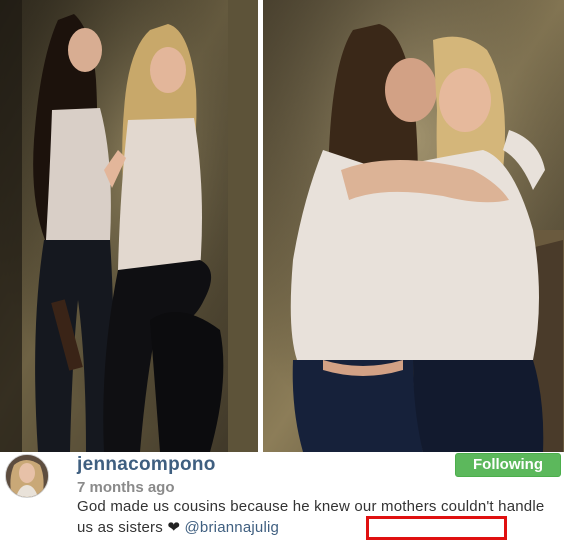 This screenshot has height=544, width=564. I want to click on avatar, so click(27, 476).